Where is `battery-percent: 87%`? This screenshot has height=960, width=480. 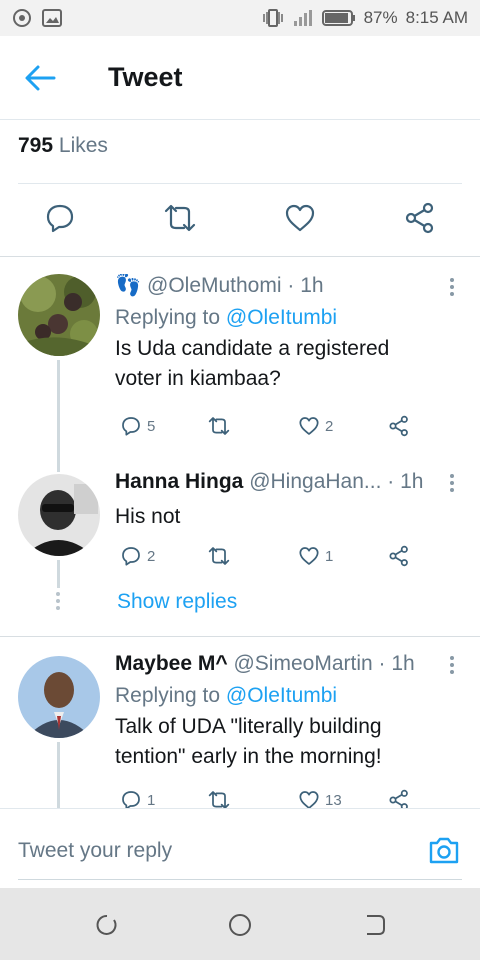
battery-percent: 87% is located at coordinates (380, 17).